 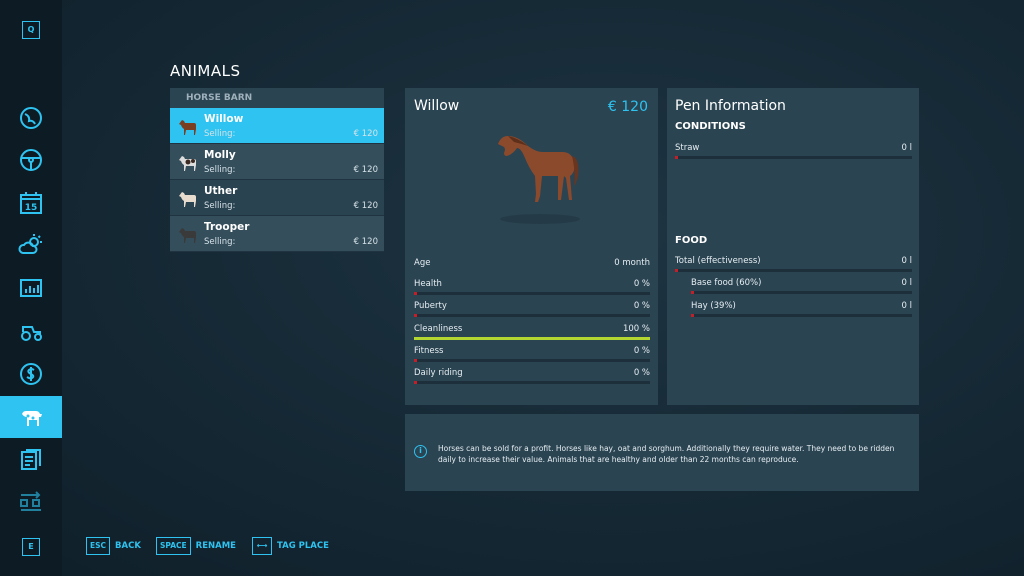 What do you see at coordinates (906, 283) in the screenshot?
I see `base-food-value: 0 l` at bounding box center [906, 283].